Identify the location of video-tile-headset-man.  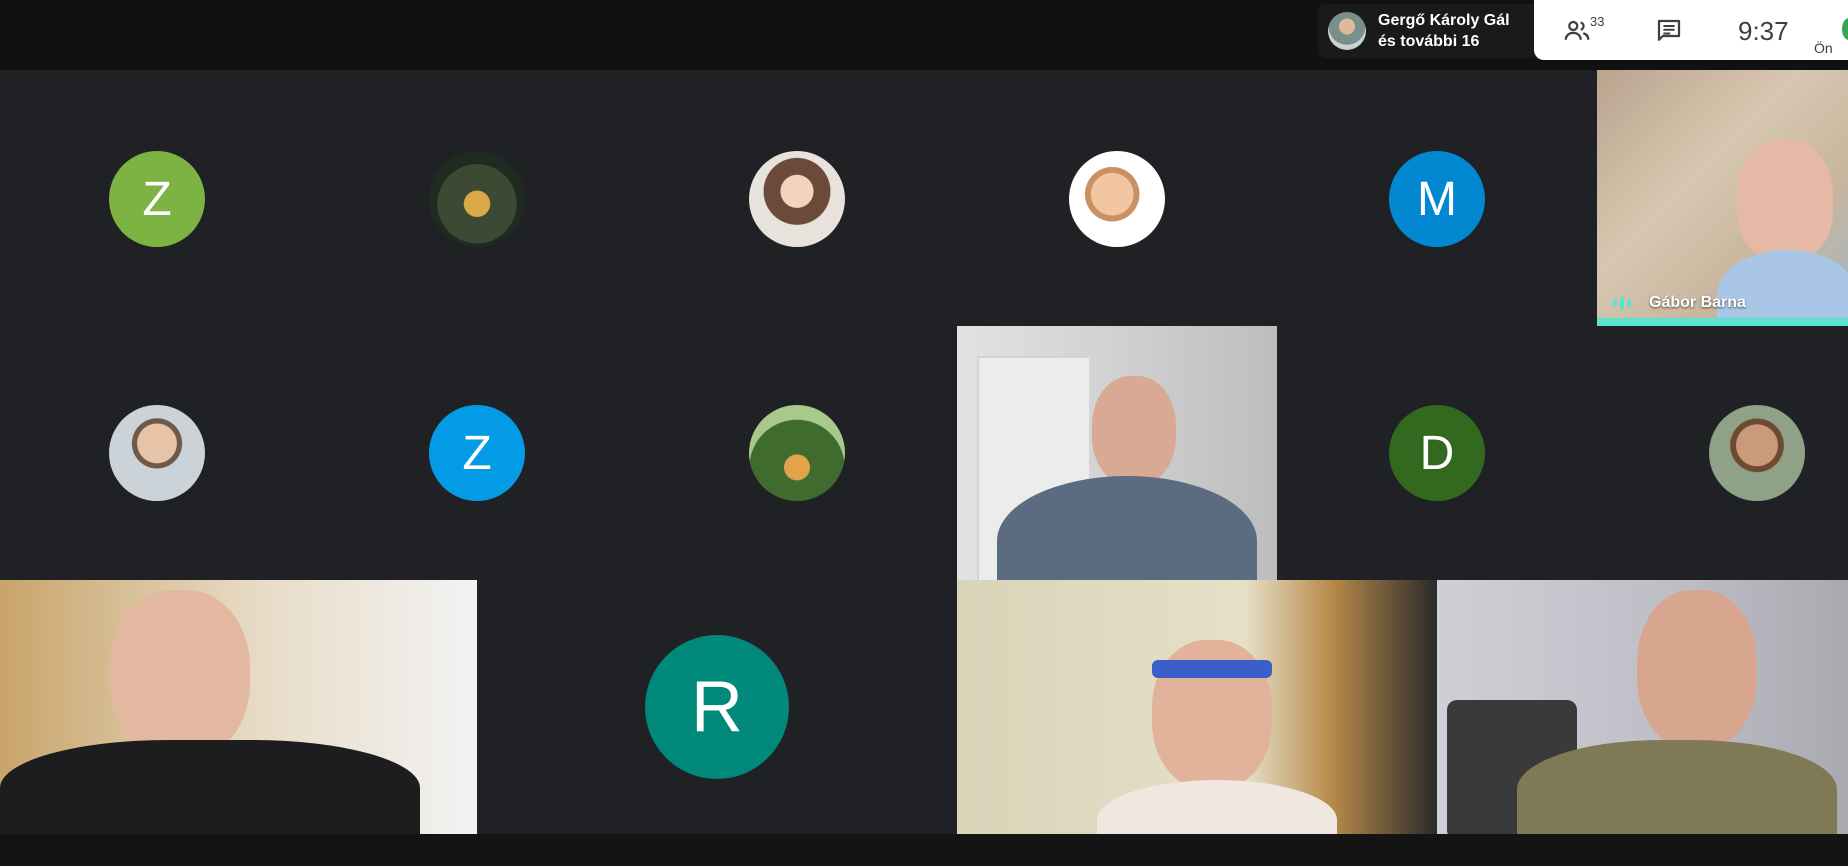
(1117, 453).